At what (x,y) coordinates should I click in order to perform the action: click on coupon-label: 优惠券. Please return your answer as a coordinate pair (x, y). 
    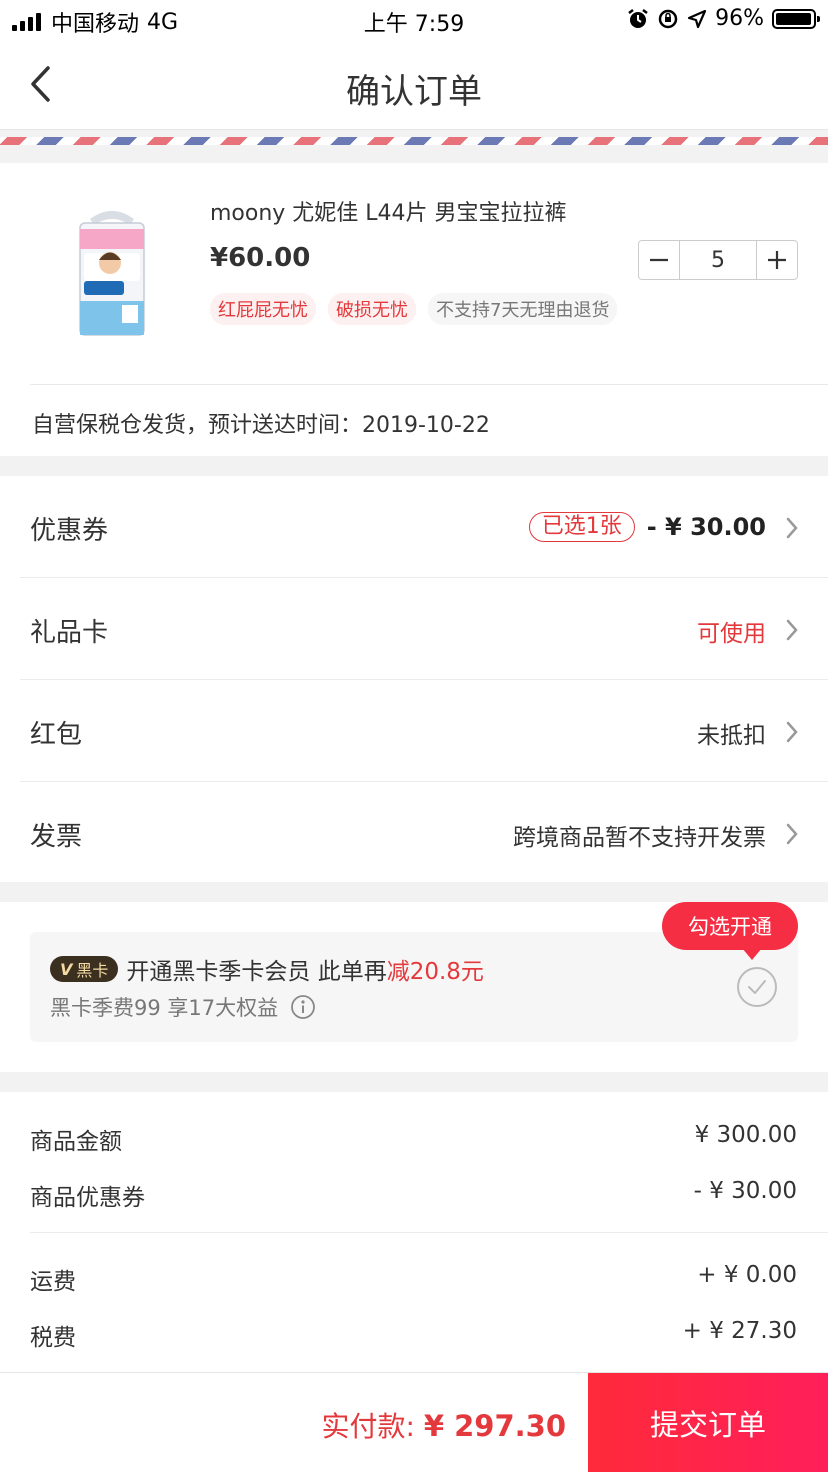
    Looking at the image, I should click on (69, 531).